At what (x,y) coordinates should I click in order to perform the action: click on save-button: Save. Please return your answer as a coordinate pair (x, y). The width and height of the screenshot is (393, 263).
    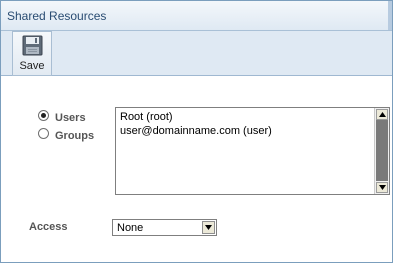
    Looking at the image, I should click on (32, 53).